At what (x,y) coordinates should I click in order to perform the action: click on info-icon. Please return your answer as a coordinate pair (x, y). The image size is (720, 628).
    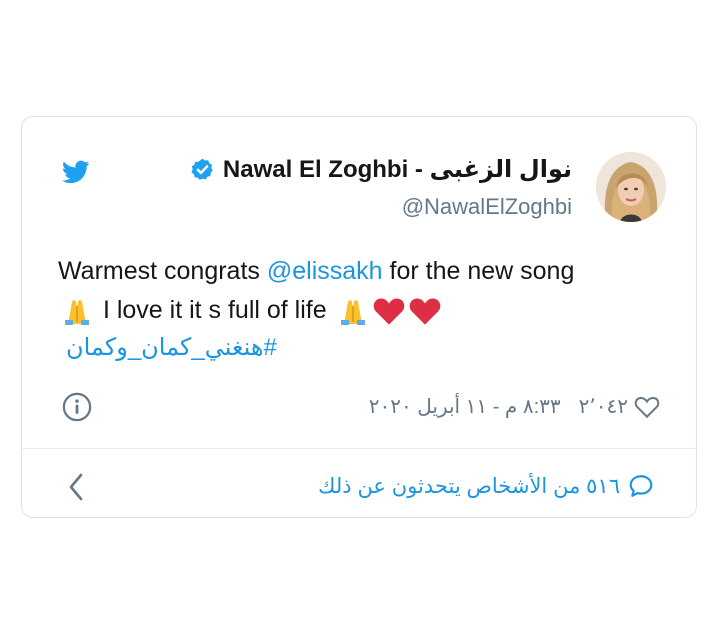
    Looking at the image, I should click on (77, 407).